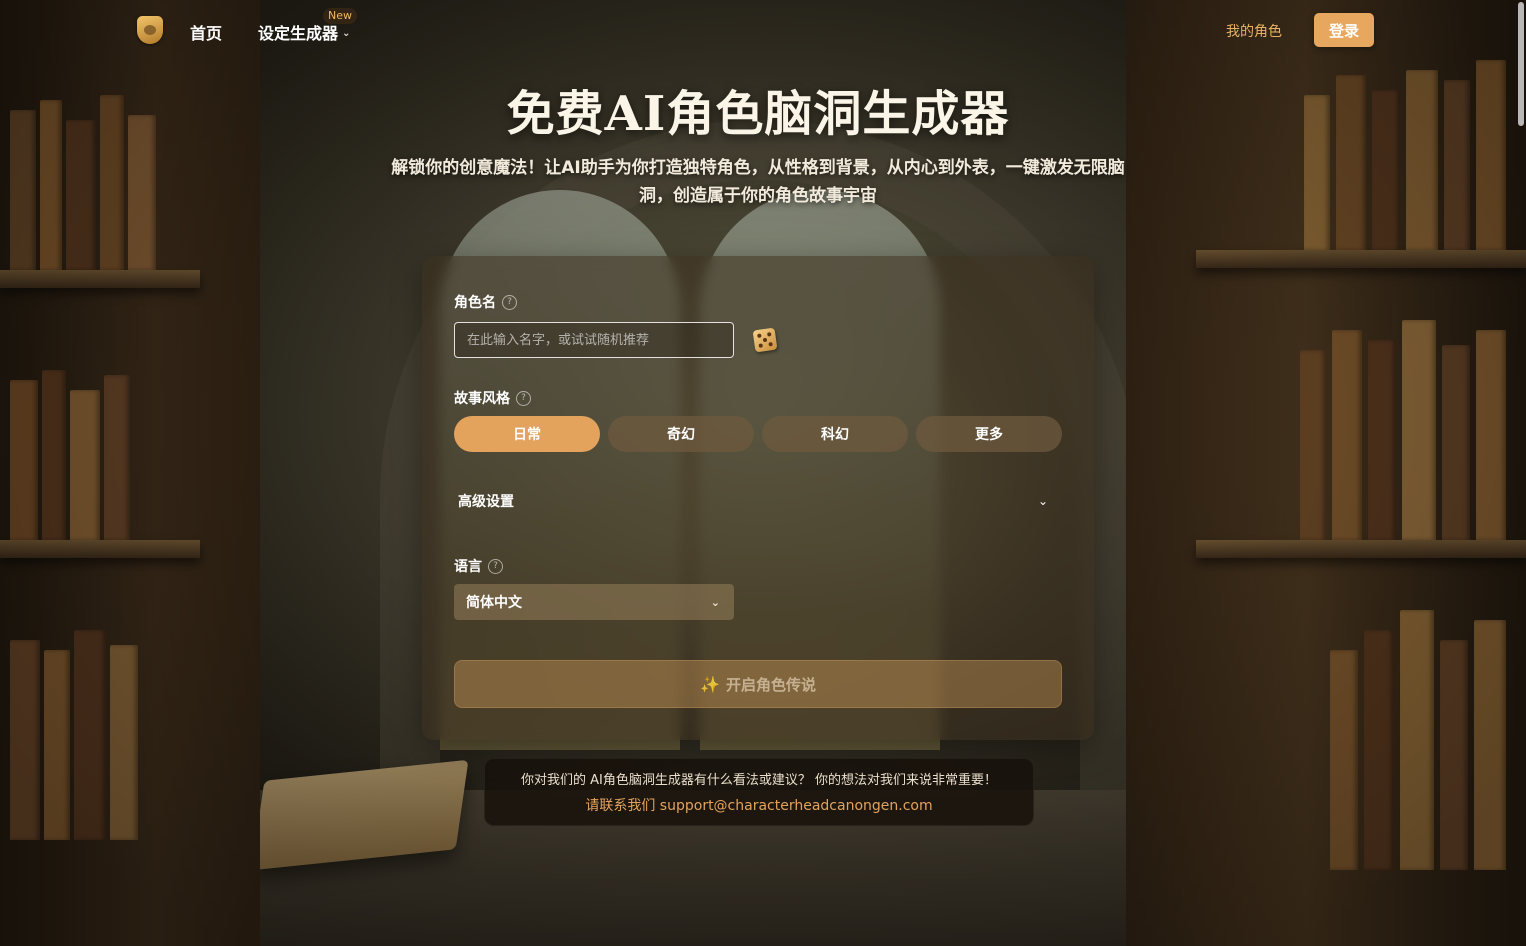 The height and width of the screenshot is (946, 1526). I want to click on name-label-text: 角色名, so click(475, 303).